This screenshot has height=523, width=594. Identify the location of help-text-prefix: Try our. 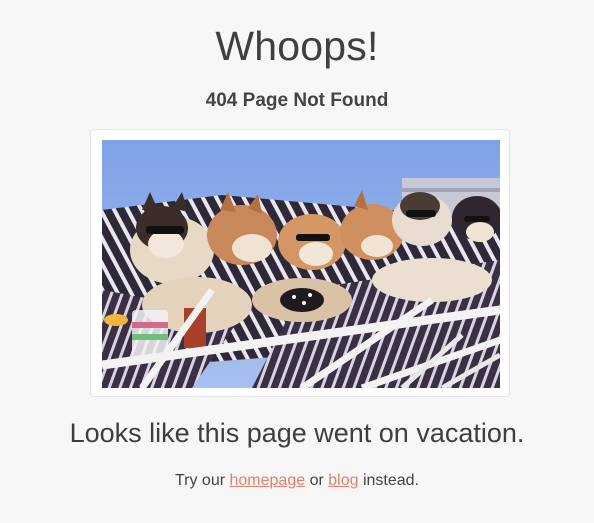
(200, 480).